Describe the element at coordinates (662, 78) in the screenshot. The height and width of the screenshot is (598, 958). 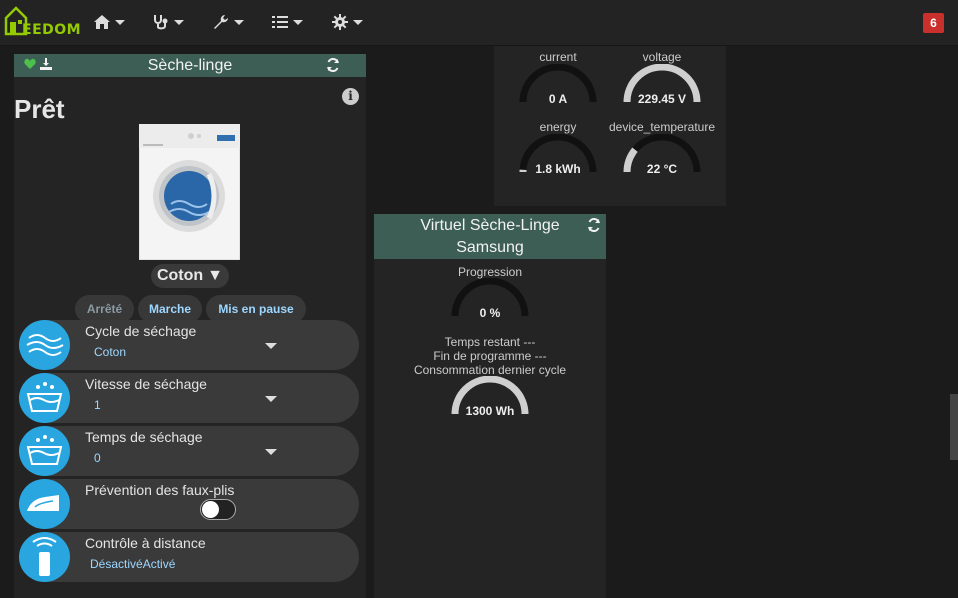
I see `gauge-voltage: voltage 229.45 V` at that location.